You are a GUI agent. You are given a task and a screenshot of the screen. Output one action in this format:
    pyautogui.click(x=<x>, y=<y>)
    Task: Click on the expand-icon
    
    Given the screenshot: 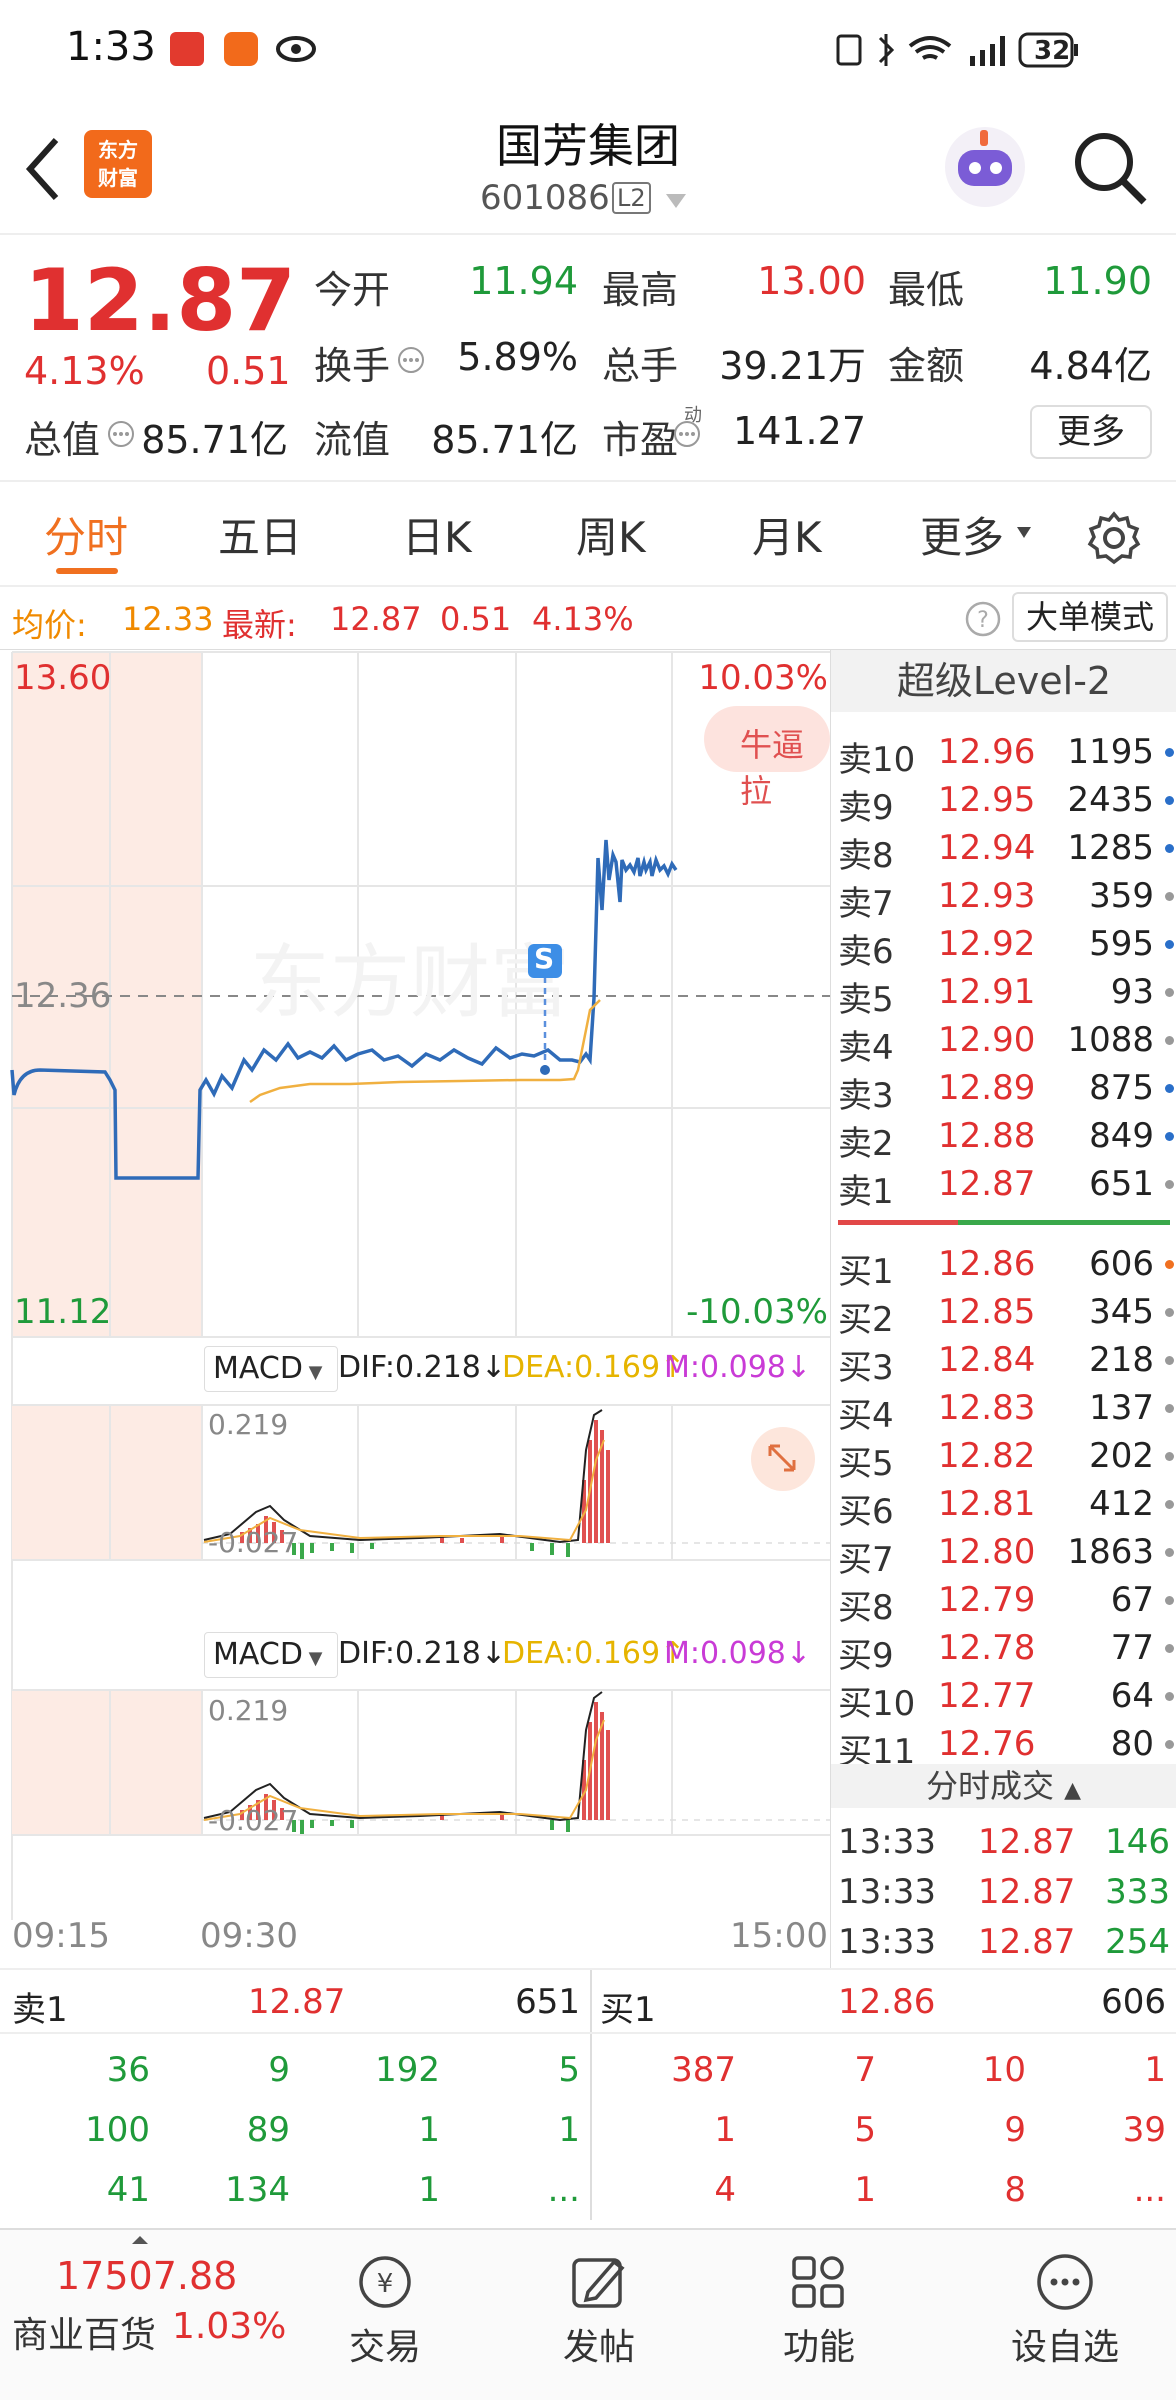 What is the action you would take?
    pyautogui.click(x=783, y=1459)
    